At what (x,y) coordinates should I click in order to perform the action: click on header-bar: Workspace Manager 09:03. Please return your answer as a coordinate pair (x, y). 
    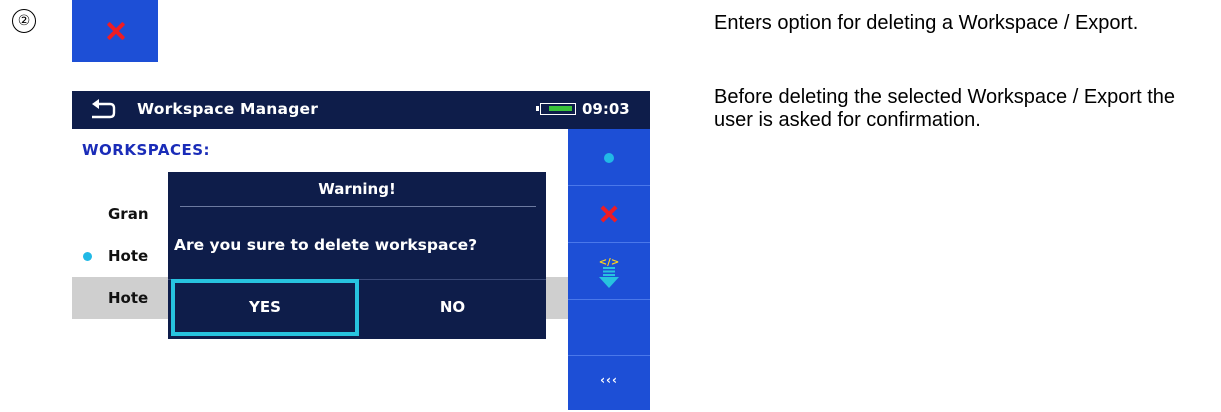
    Looking at the image, I should click on (361, 110).